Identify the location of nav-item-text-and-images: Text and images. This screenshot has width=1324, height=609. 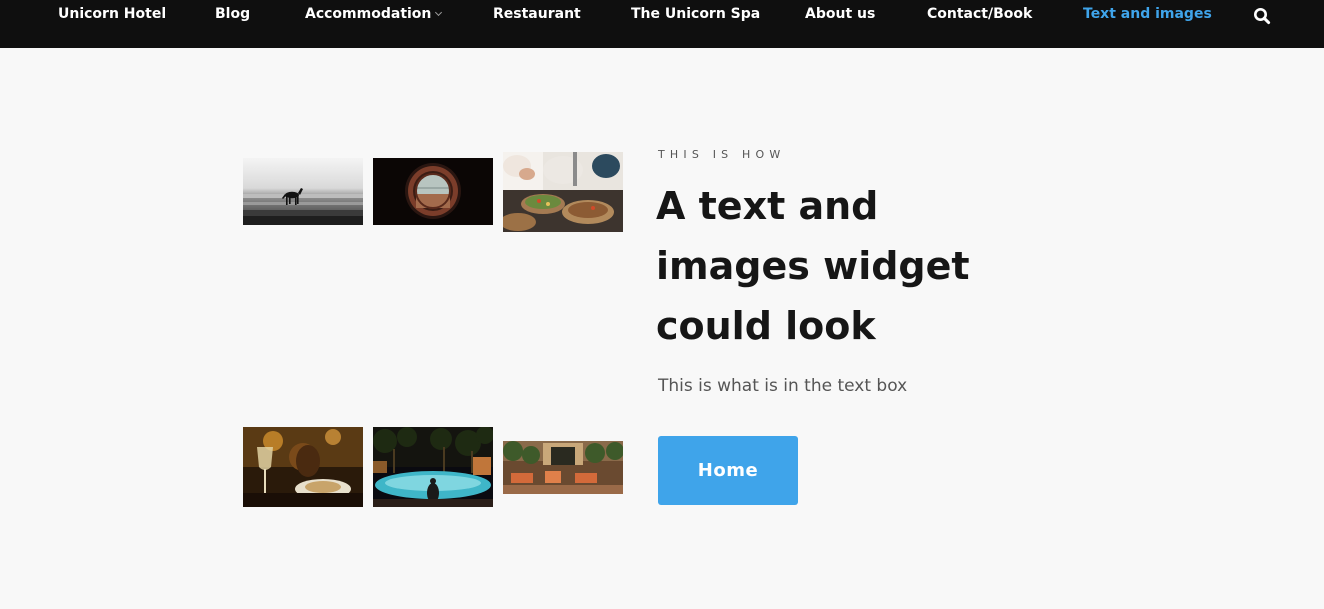
(1147, 14).